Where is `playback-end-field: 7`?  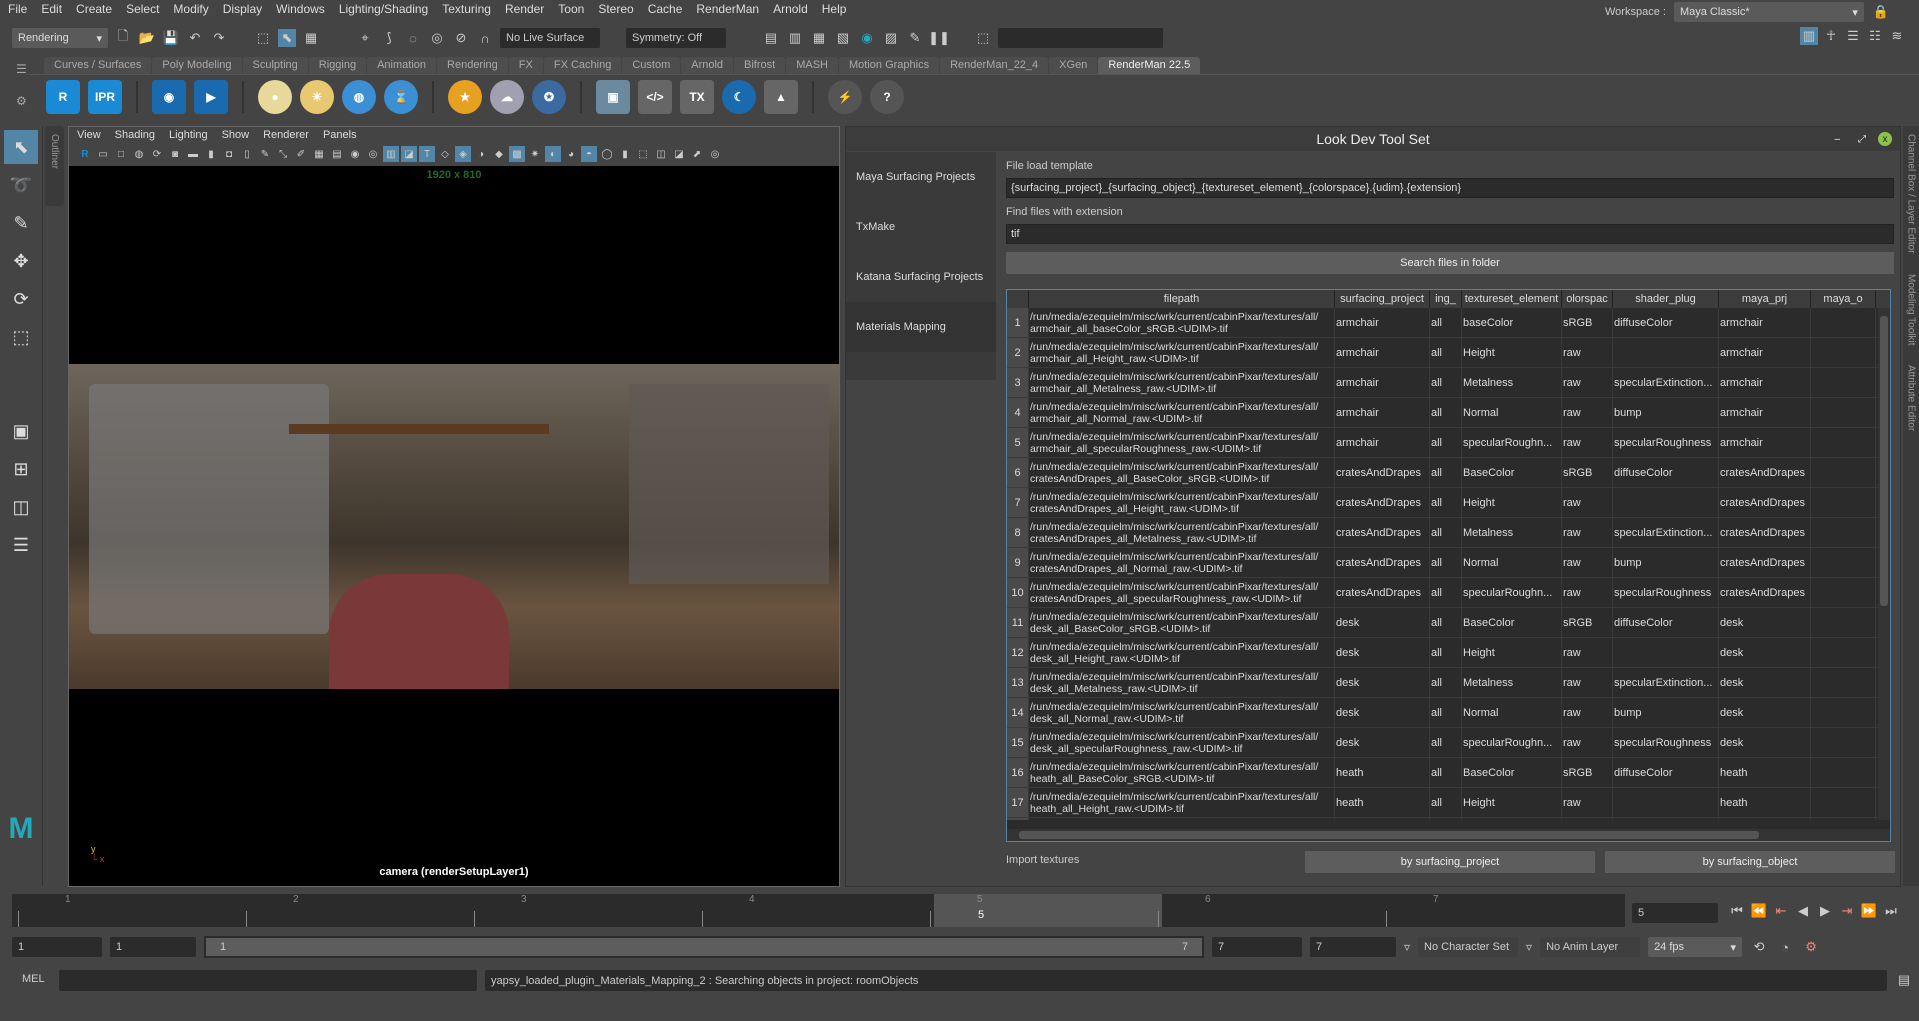
playback-end-field: 7 is located at coordinates (1257, 947).